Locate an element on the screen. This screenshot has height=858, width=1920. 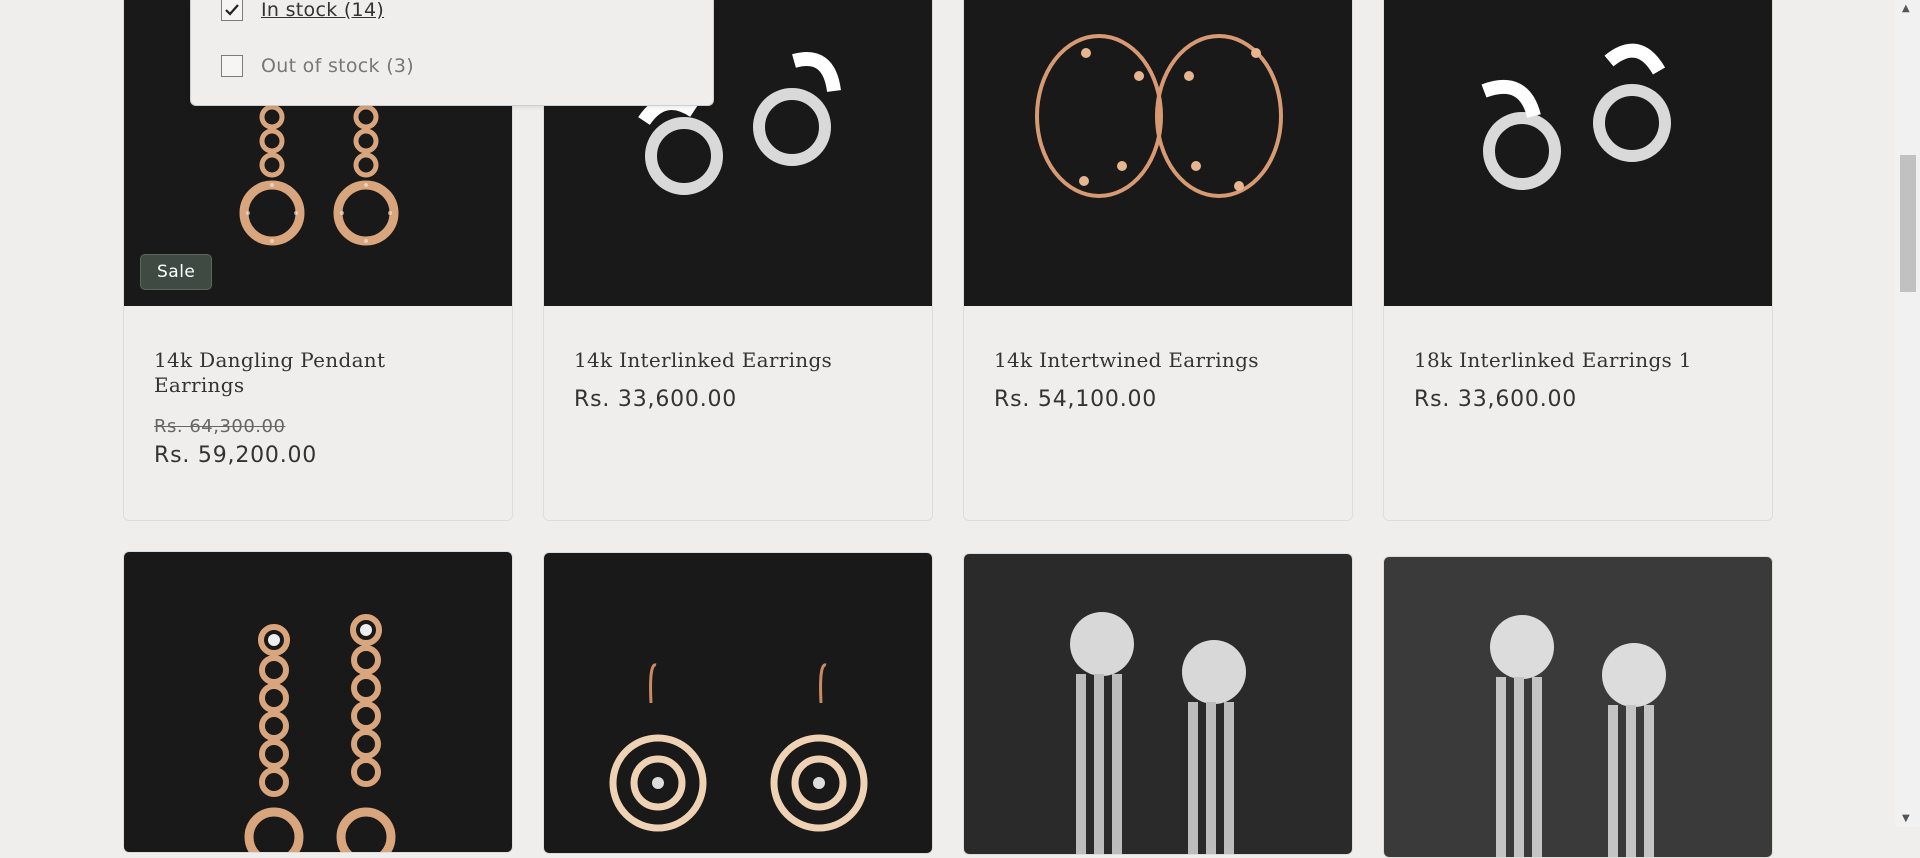
scroll-up-arrow-icon: ▲ is located at coordinates (1906, 8).